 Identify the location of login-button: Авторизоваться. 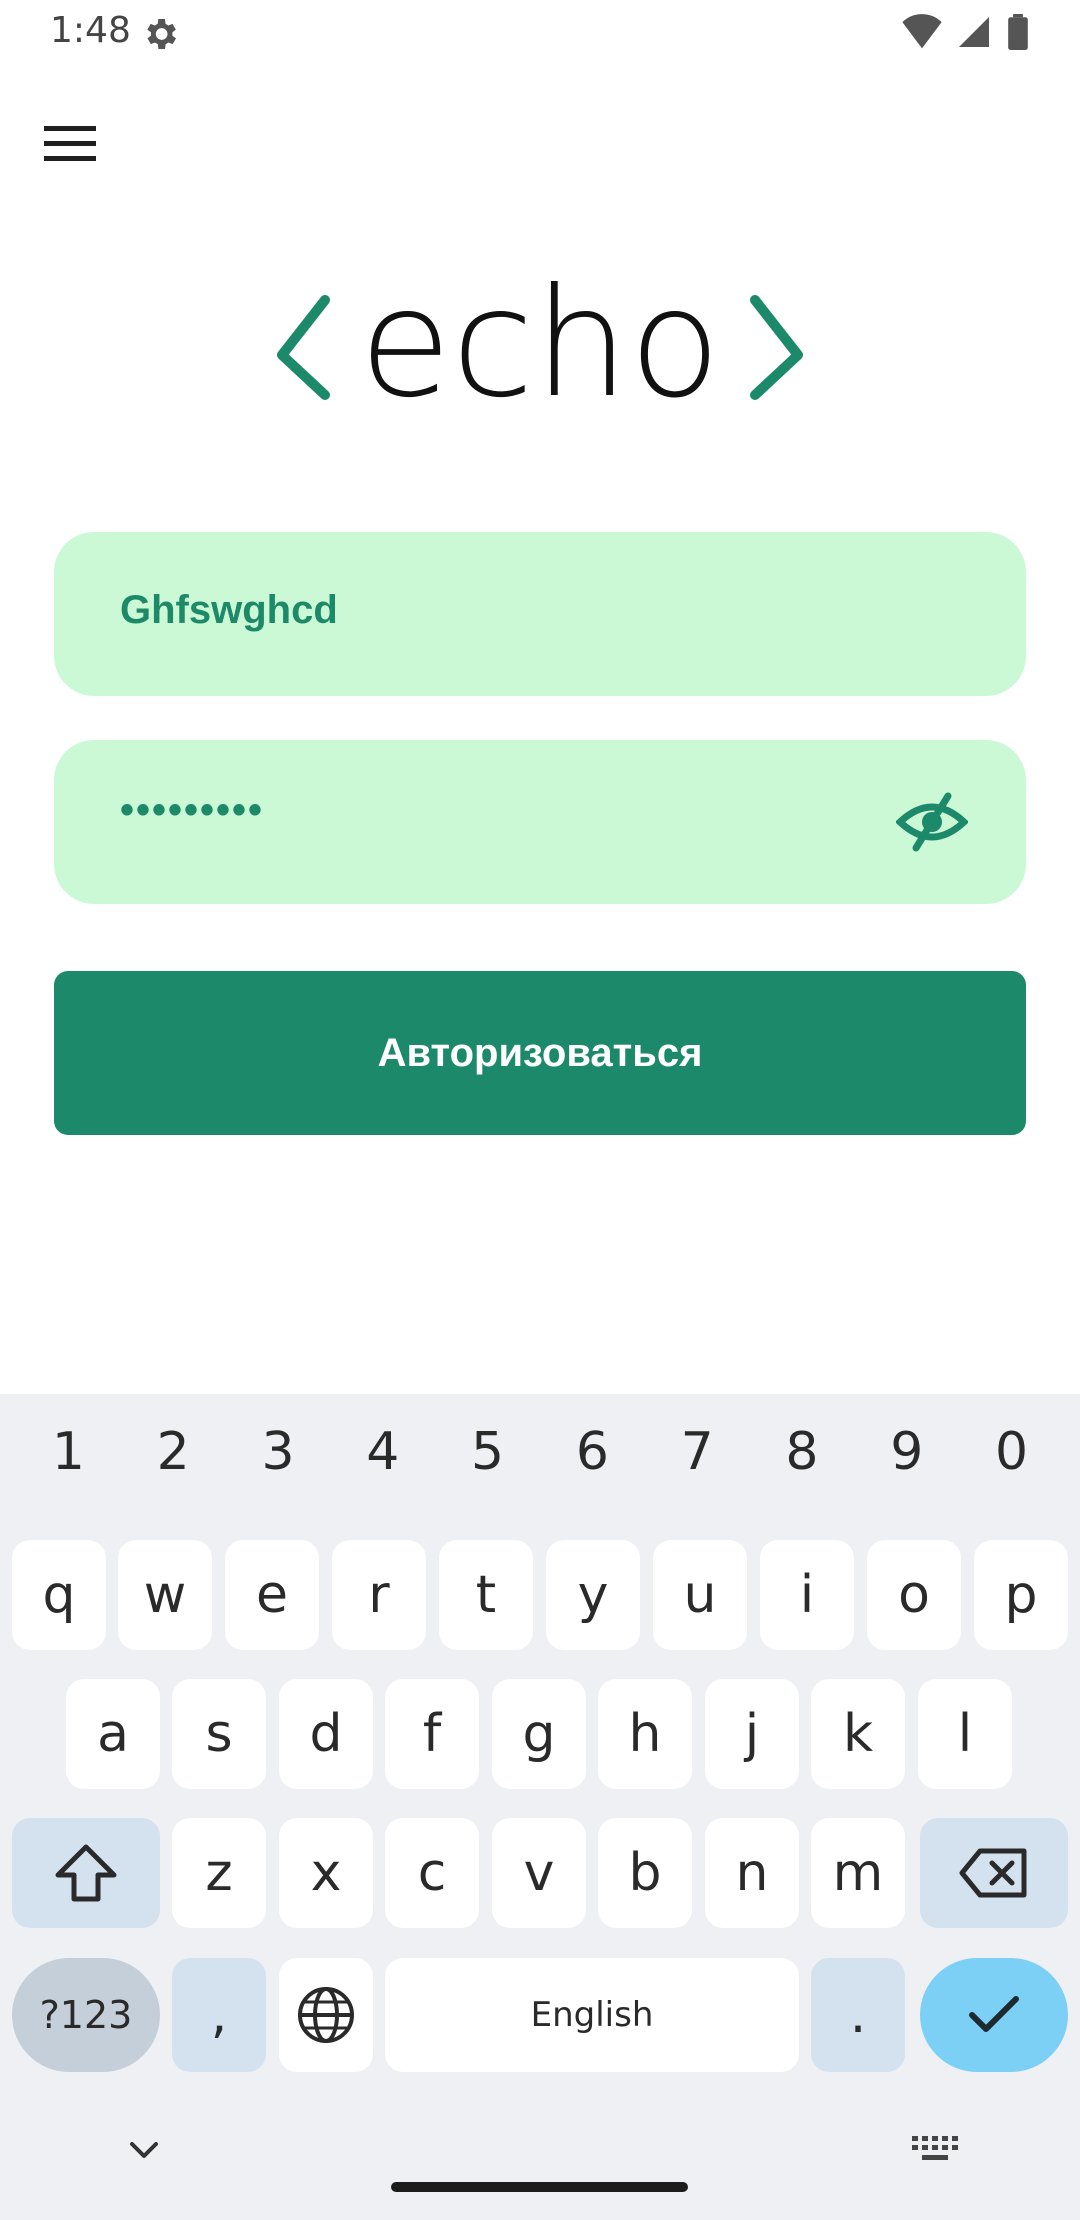
(540, 1053).